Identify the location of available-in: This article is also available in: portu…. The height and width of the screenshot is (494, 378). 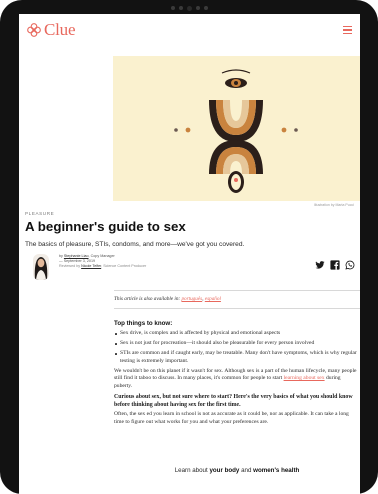
(167, 299).